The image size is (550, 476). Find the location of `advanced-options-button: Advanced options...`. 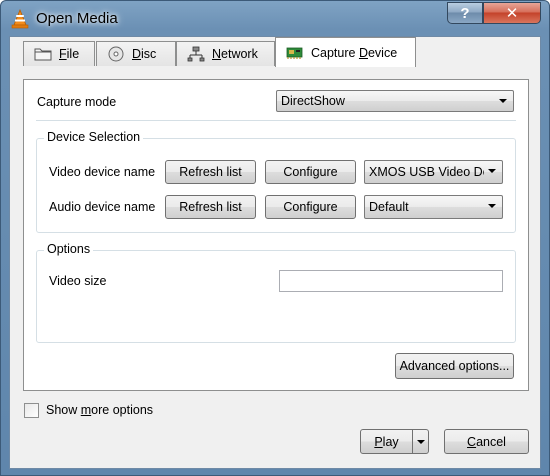

advanced-options-button: Advanced options... is located at coordinates (454, 366).